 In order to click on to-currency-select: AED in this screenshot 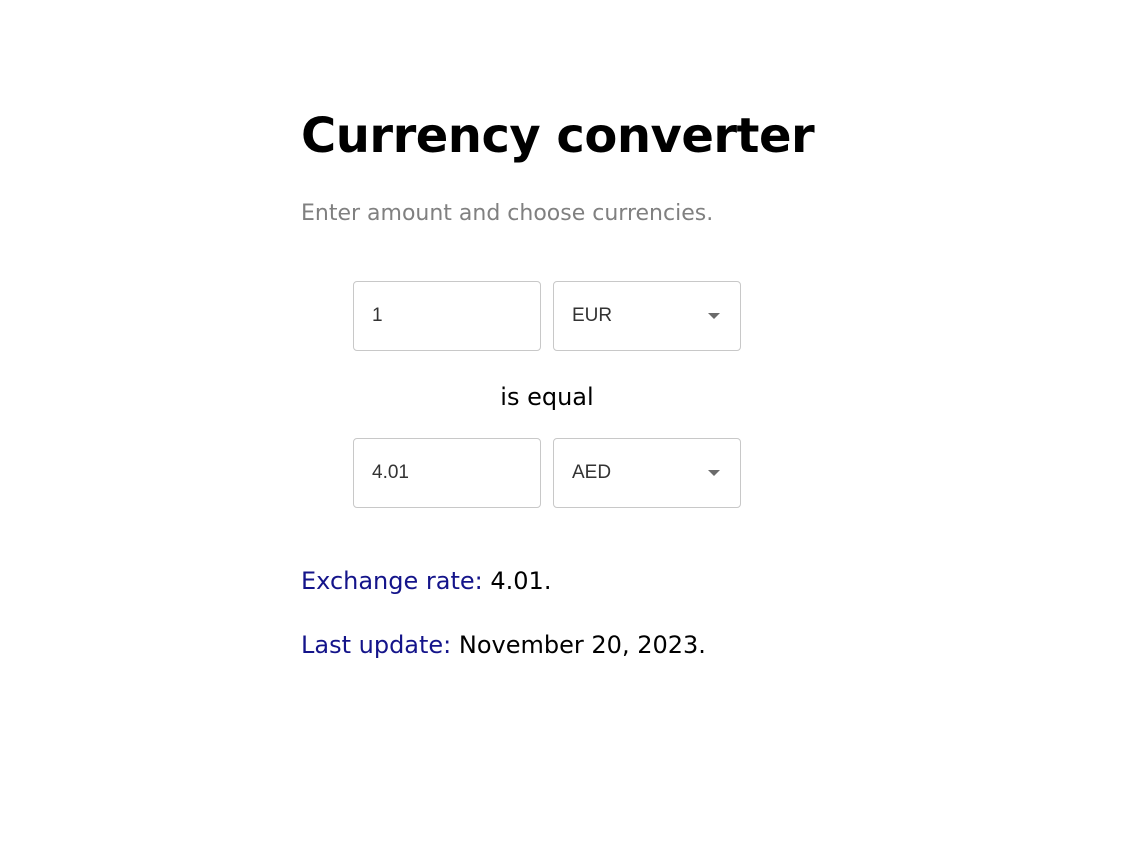, I will do `click(647, 473)`.